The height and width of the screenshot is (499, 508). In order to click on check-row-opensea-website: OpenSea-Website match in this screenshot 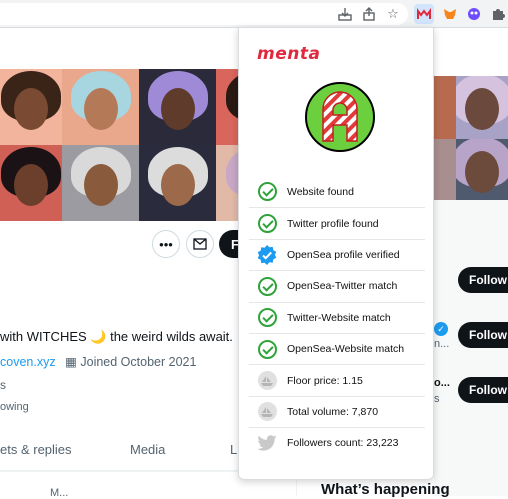, I will do `click(337, 348)`.